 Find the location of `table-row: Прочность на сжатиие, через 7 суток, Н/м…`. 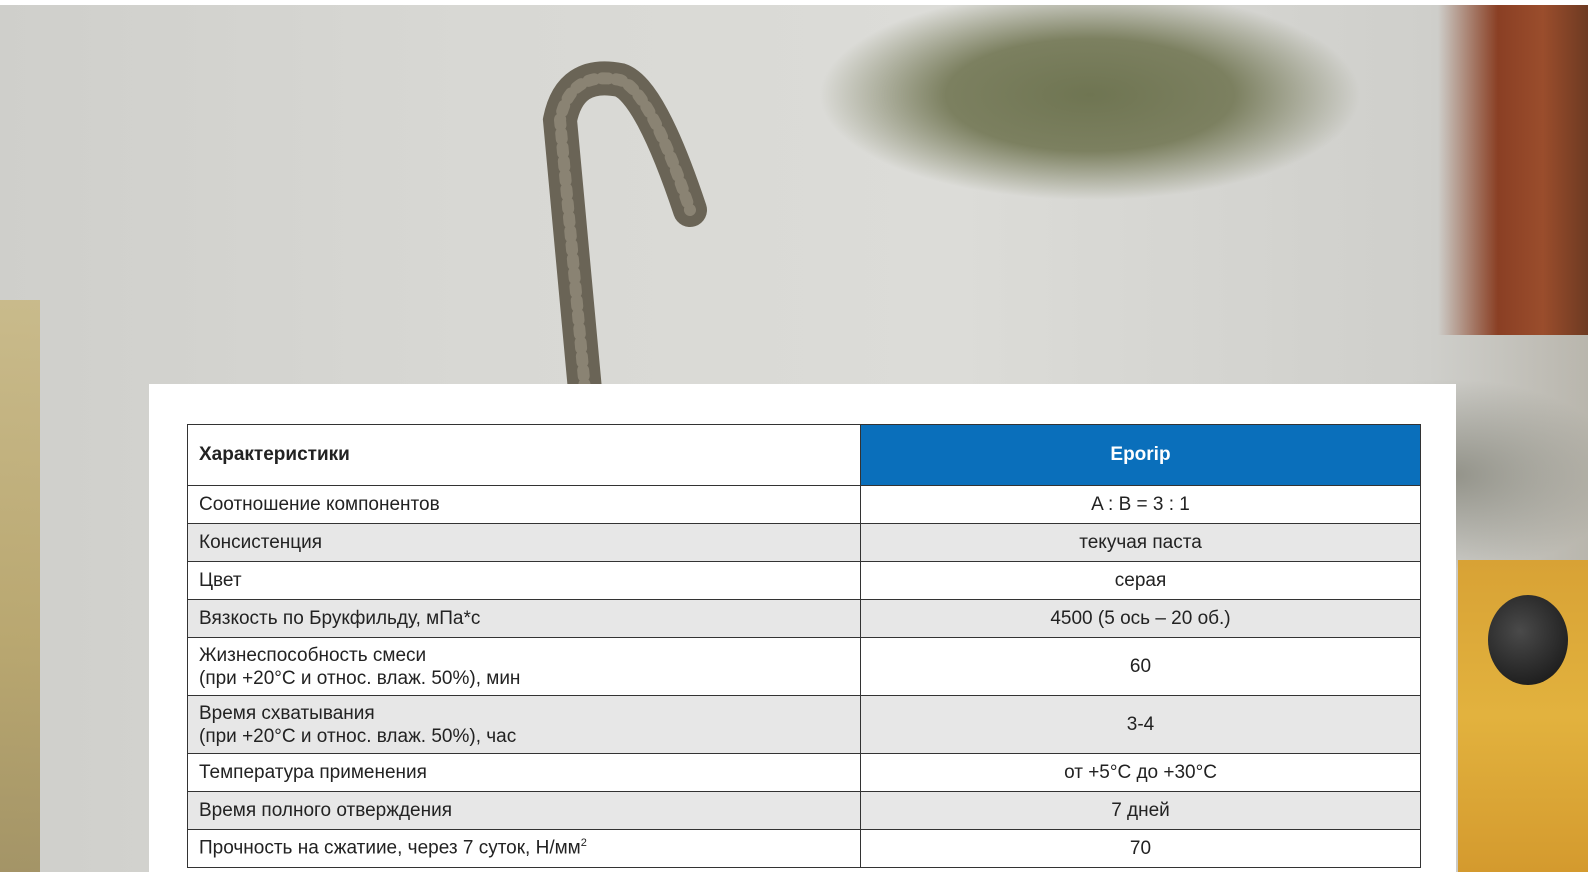

table-row: Прочность на сжатиие, через 7 суток, Н/м… is located at coordinates (804, 848).